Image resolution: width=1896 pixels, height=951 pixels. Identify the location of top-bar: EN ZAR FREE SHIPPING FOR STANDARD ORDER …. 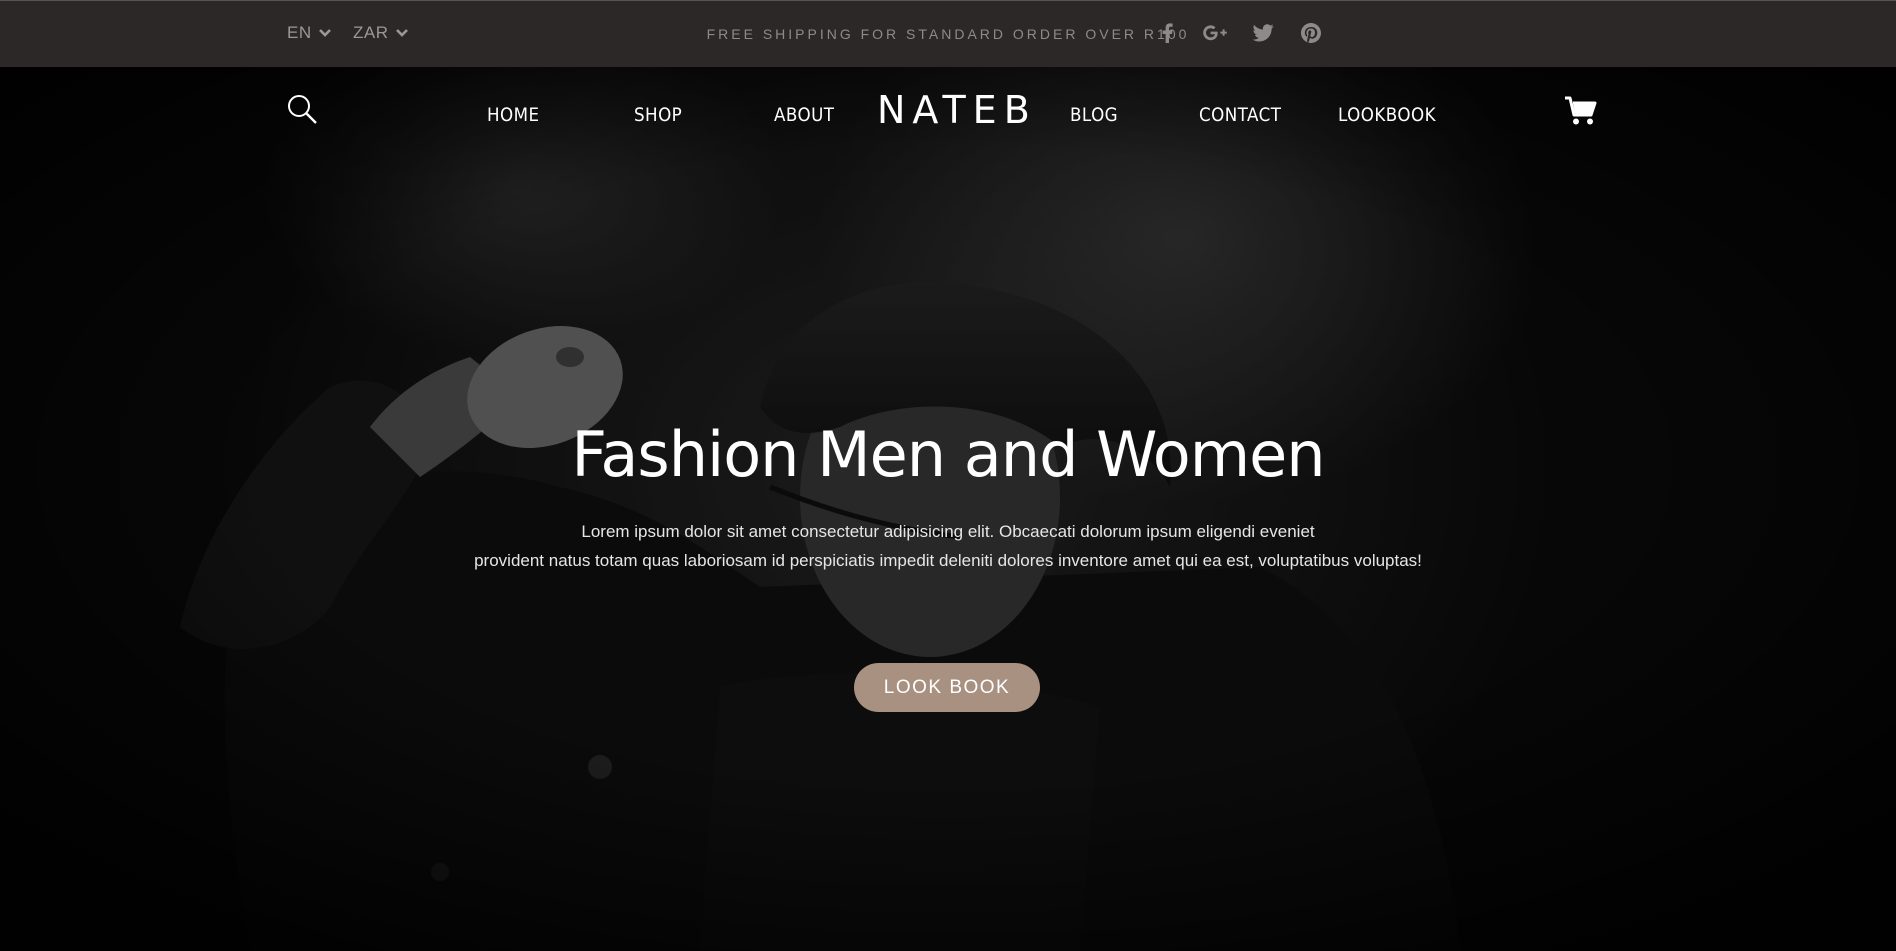
(948, 33).